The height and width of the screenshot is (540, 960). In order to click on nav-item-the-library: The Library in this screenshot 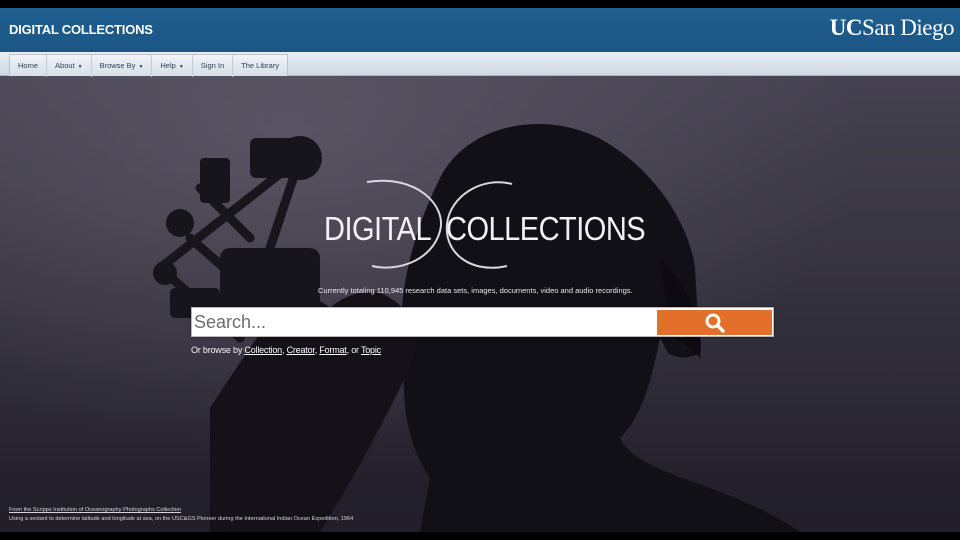, I will do `click(260, 66)`.